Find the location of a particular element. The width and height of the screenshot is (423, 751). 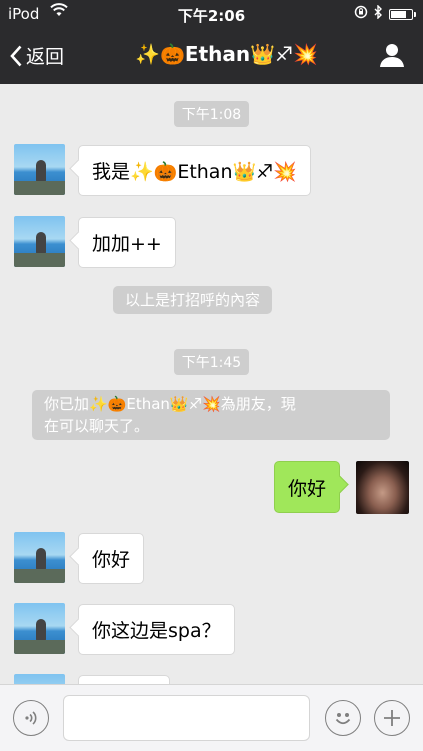

nav-bar: 返回 ✨🎃Ethan👑♐💥 is located at coordinates (211, 56).